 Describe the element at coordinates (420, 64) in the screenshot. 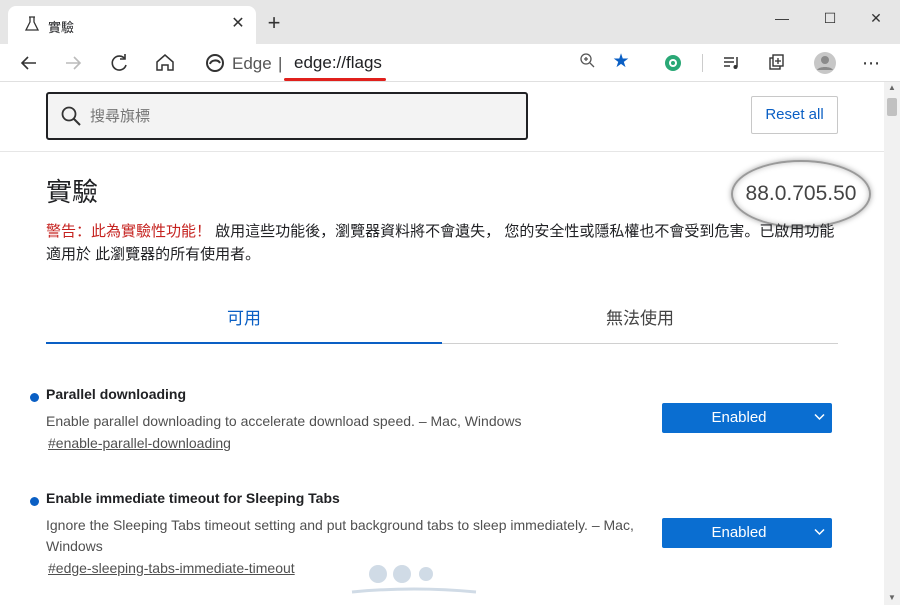

I see `address-bar: Edge | edge://flags ★` at that location.